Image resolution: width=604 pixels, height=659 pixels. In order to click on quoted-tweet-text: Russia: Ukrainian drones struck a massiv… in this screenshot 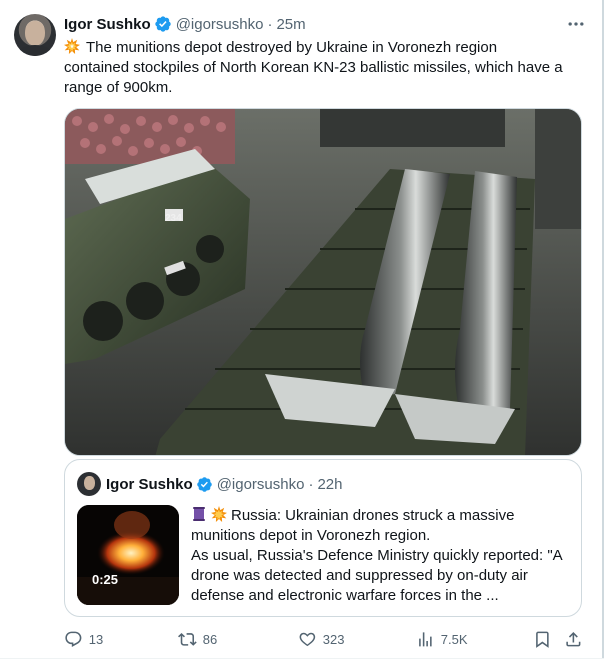, I will do `click(381, 556)`.